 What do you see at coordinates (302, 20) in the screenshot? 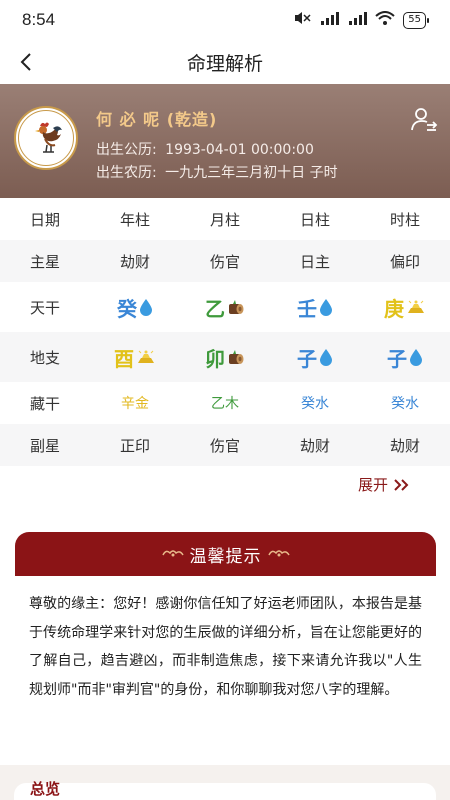
I see `mute-icon` at bounding box center [302, 20].